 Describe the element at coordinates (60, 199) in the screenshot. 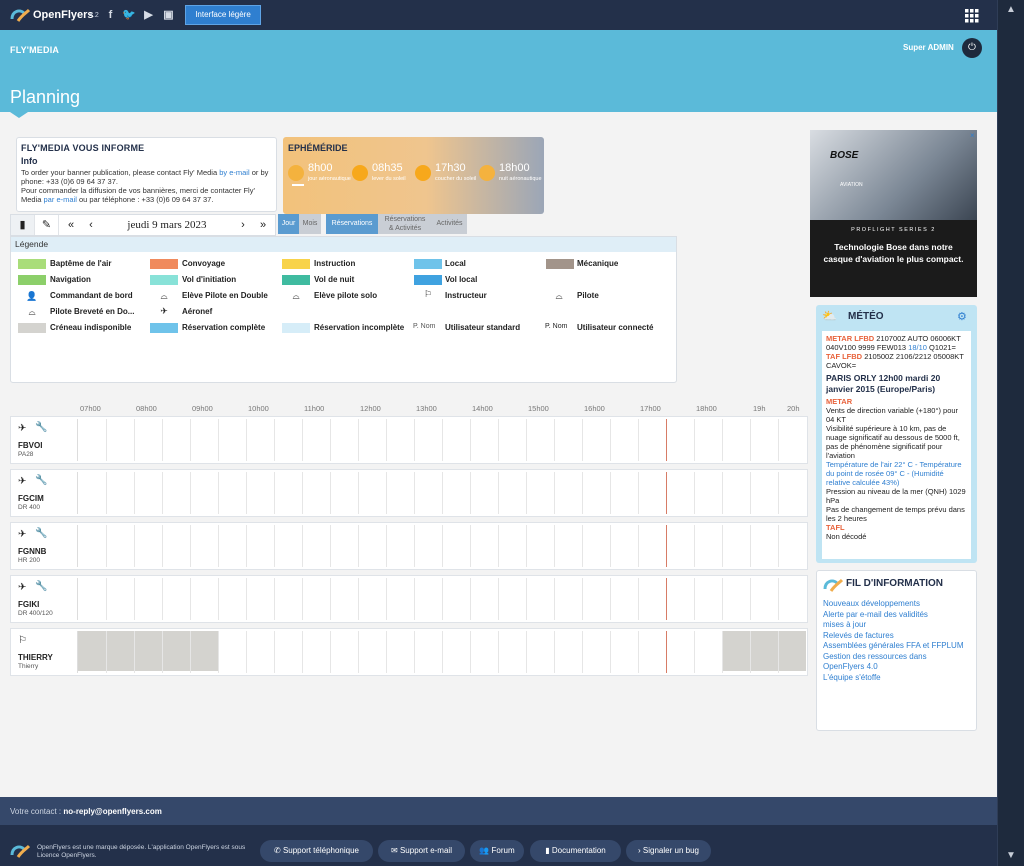

I see `email-link-fr: par e-mail` at that location.